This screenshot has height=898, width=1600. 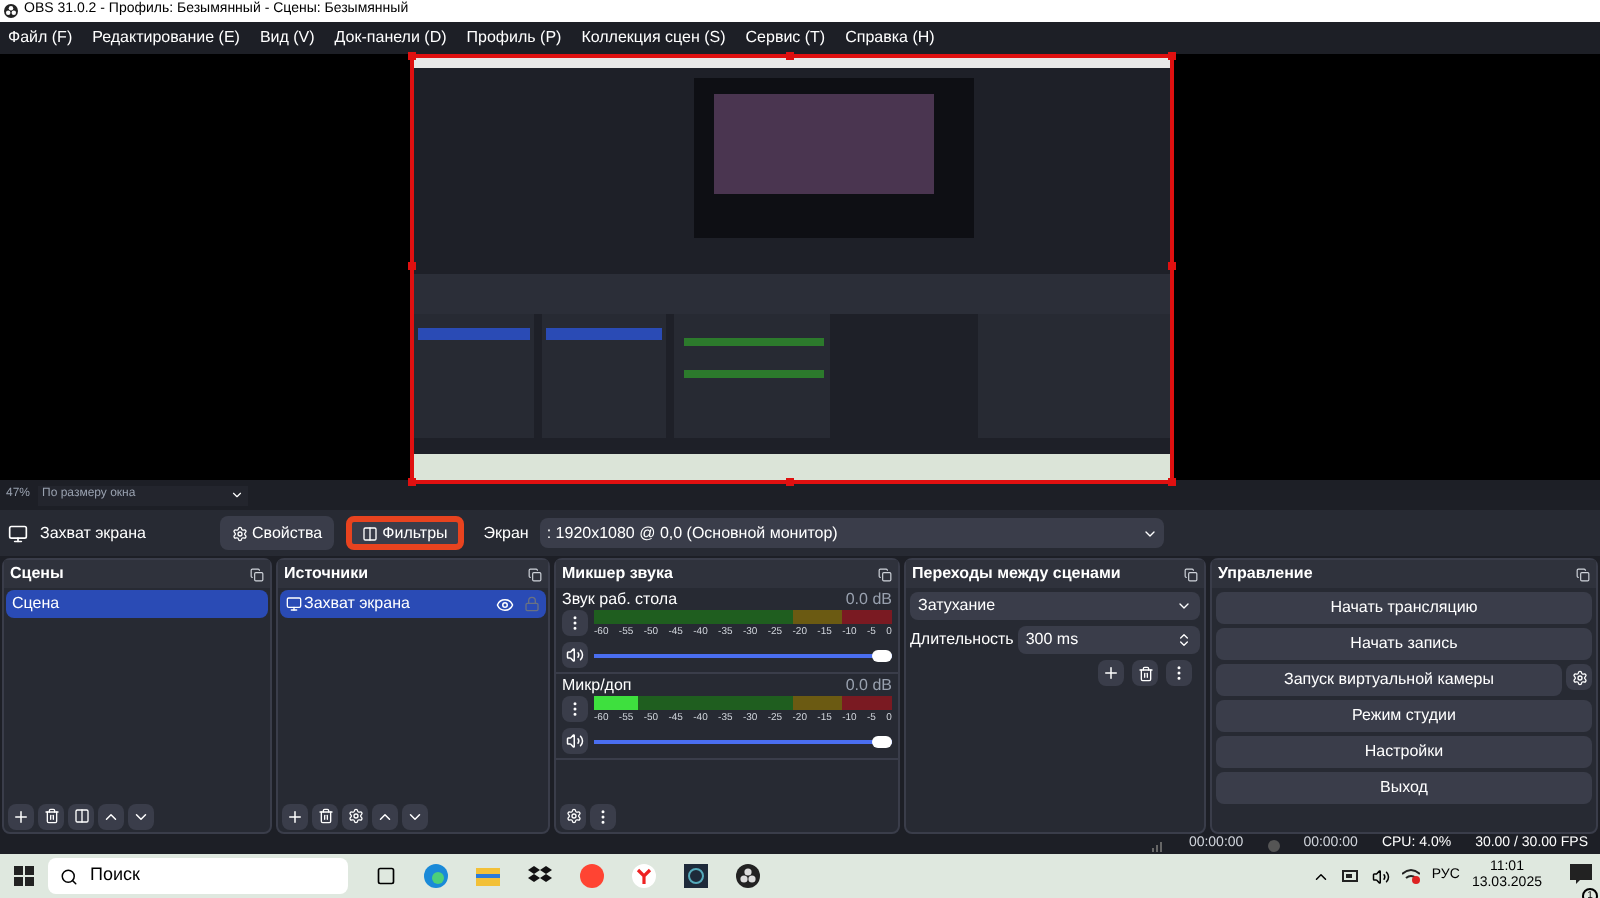 What do you see at coordinates (1016, 574) in the screenshot?
I see `dock-title: Переходы между сценами` at bounding box center [1016, 574].